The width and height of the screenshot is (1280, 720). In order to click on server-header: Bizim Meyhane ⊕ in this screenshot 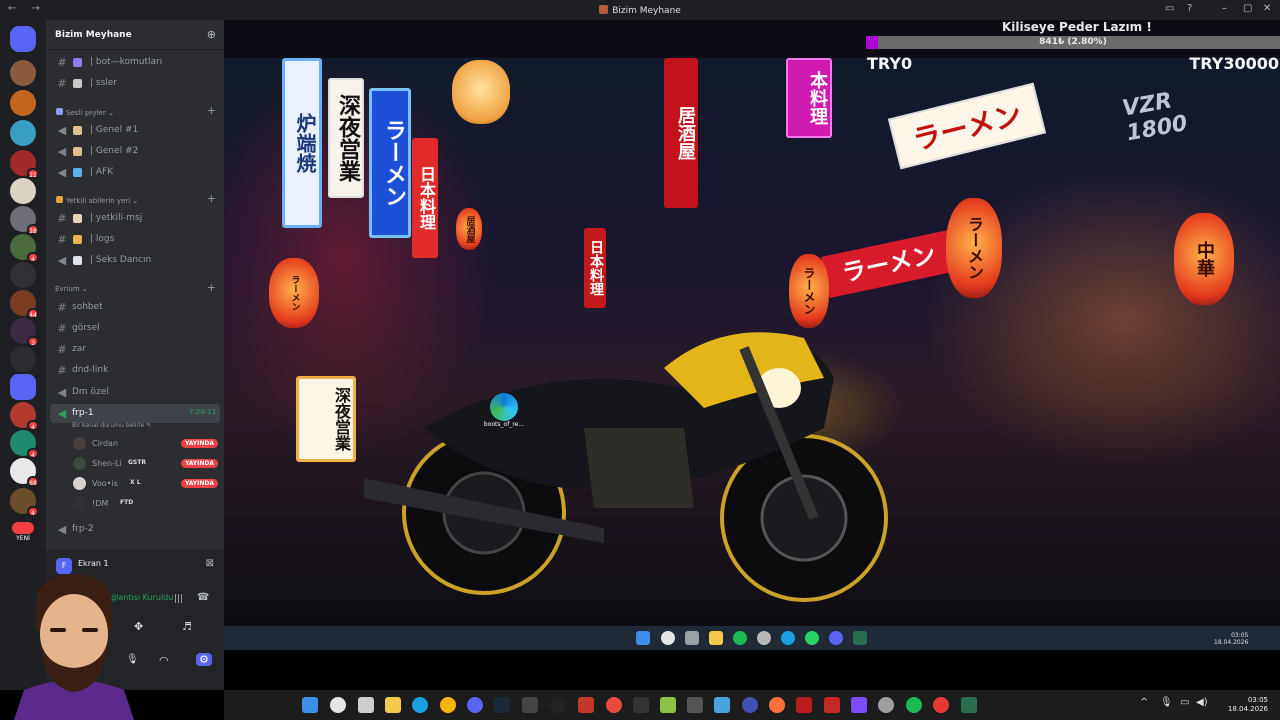, I will do `click(135, 35)`.